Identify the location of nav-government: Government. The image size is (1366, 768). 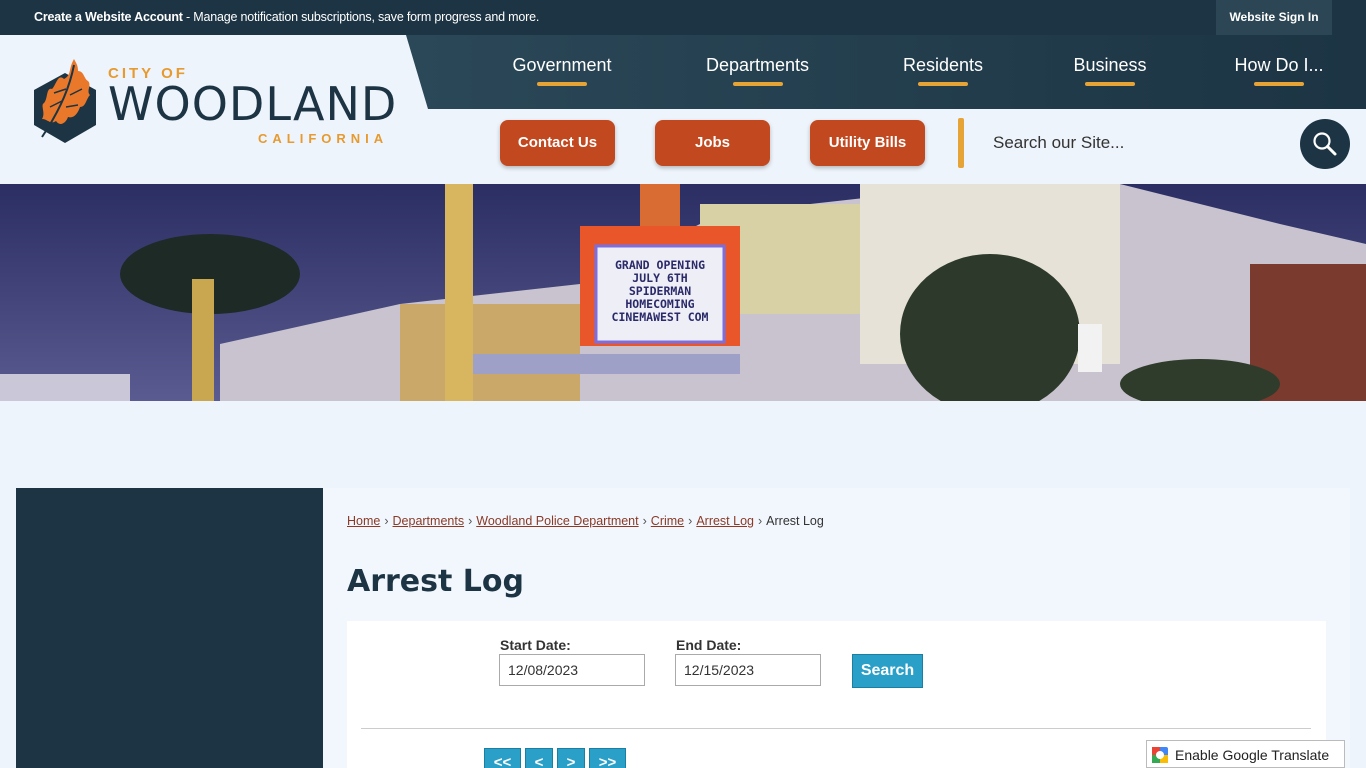
(562, 70).